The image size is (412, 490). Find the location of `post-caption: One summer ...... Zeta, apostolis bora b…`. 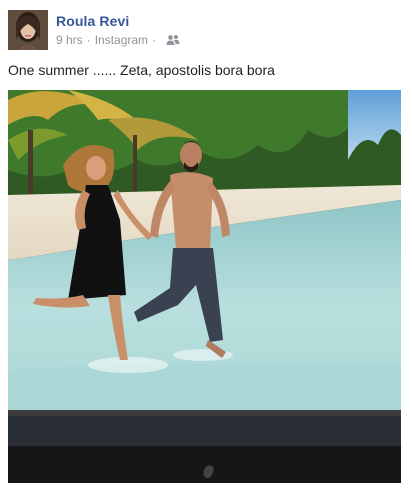

post-caption: One summer ...... Zeta, apostolis bora b… is located at coordinates (141, 70).